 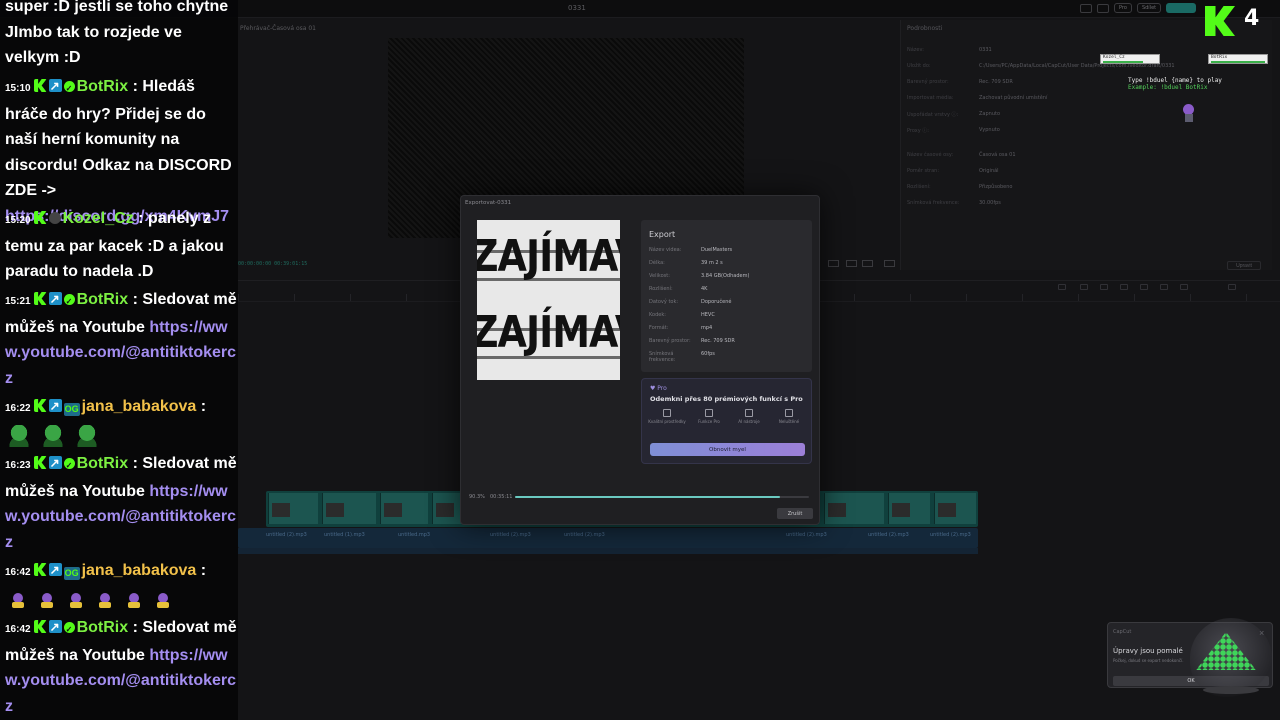 I want to click on settings-icon, so click(x=867, y=263).